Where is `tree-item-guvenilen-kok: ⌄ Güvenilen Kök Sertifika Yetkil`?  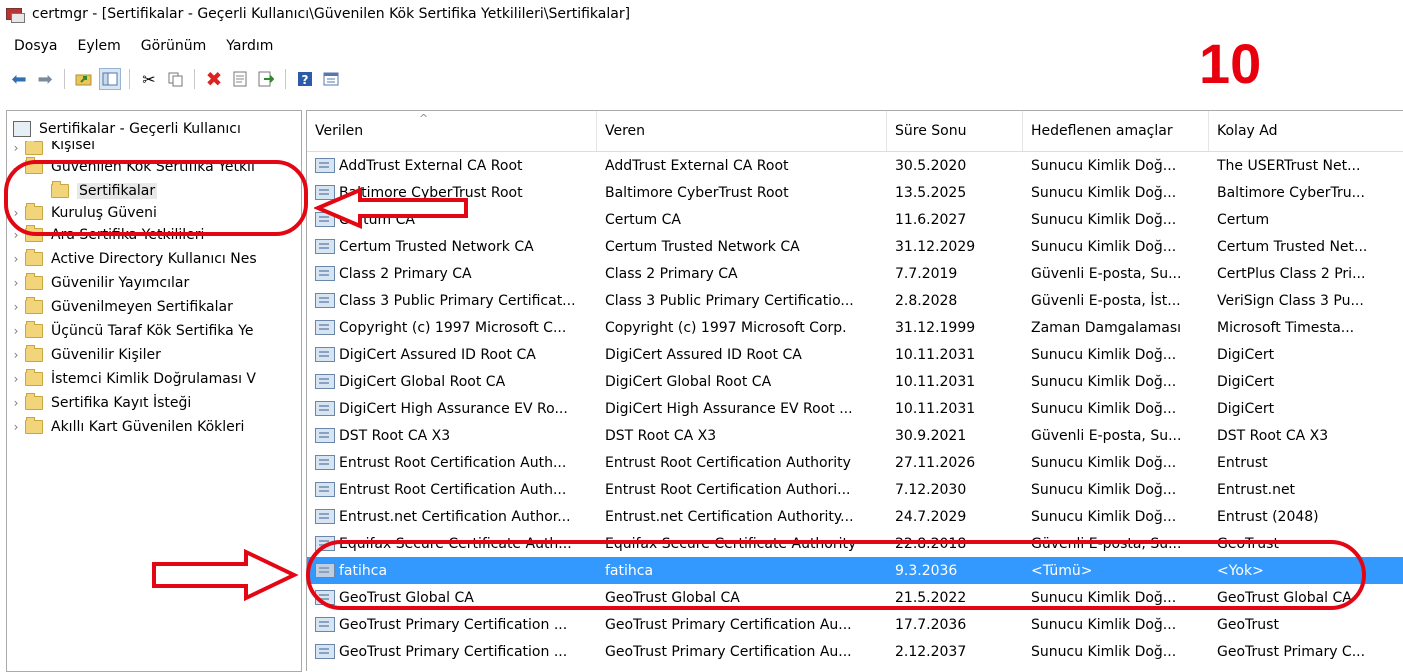 tree-item-guvenilen-kok: ⌄ Güvenilen Kök Sertifika Yetkil is located at coordinates (154, 167).